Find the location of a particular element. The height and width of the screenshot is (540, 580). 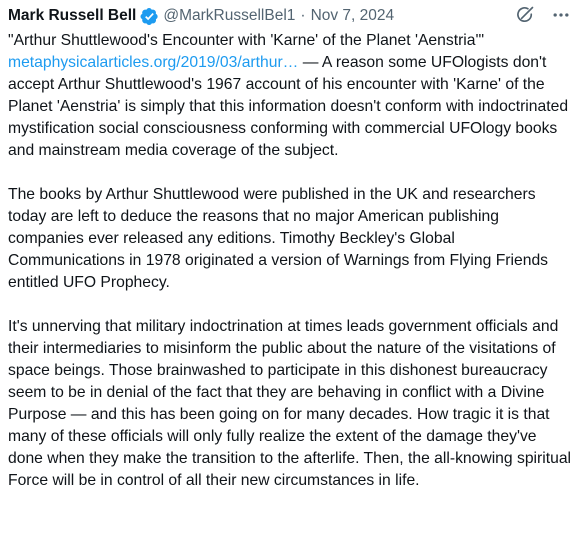

grok-icon is located at coordinates (525, 15).